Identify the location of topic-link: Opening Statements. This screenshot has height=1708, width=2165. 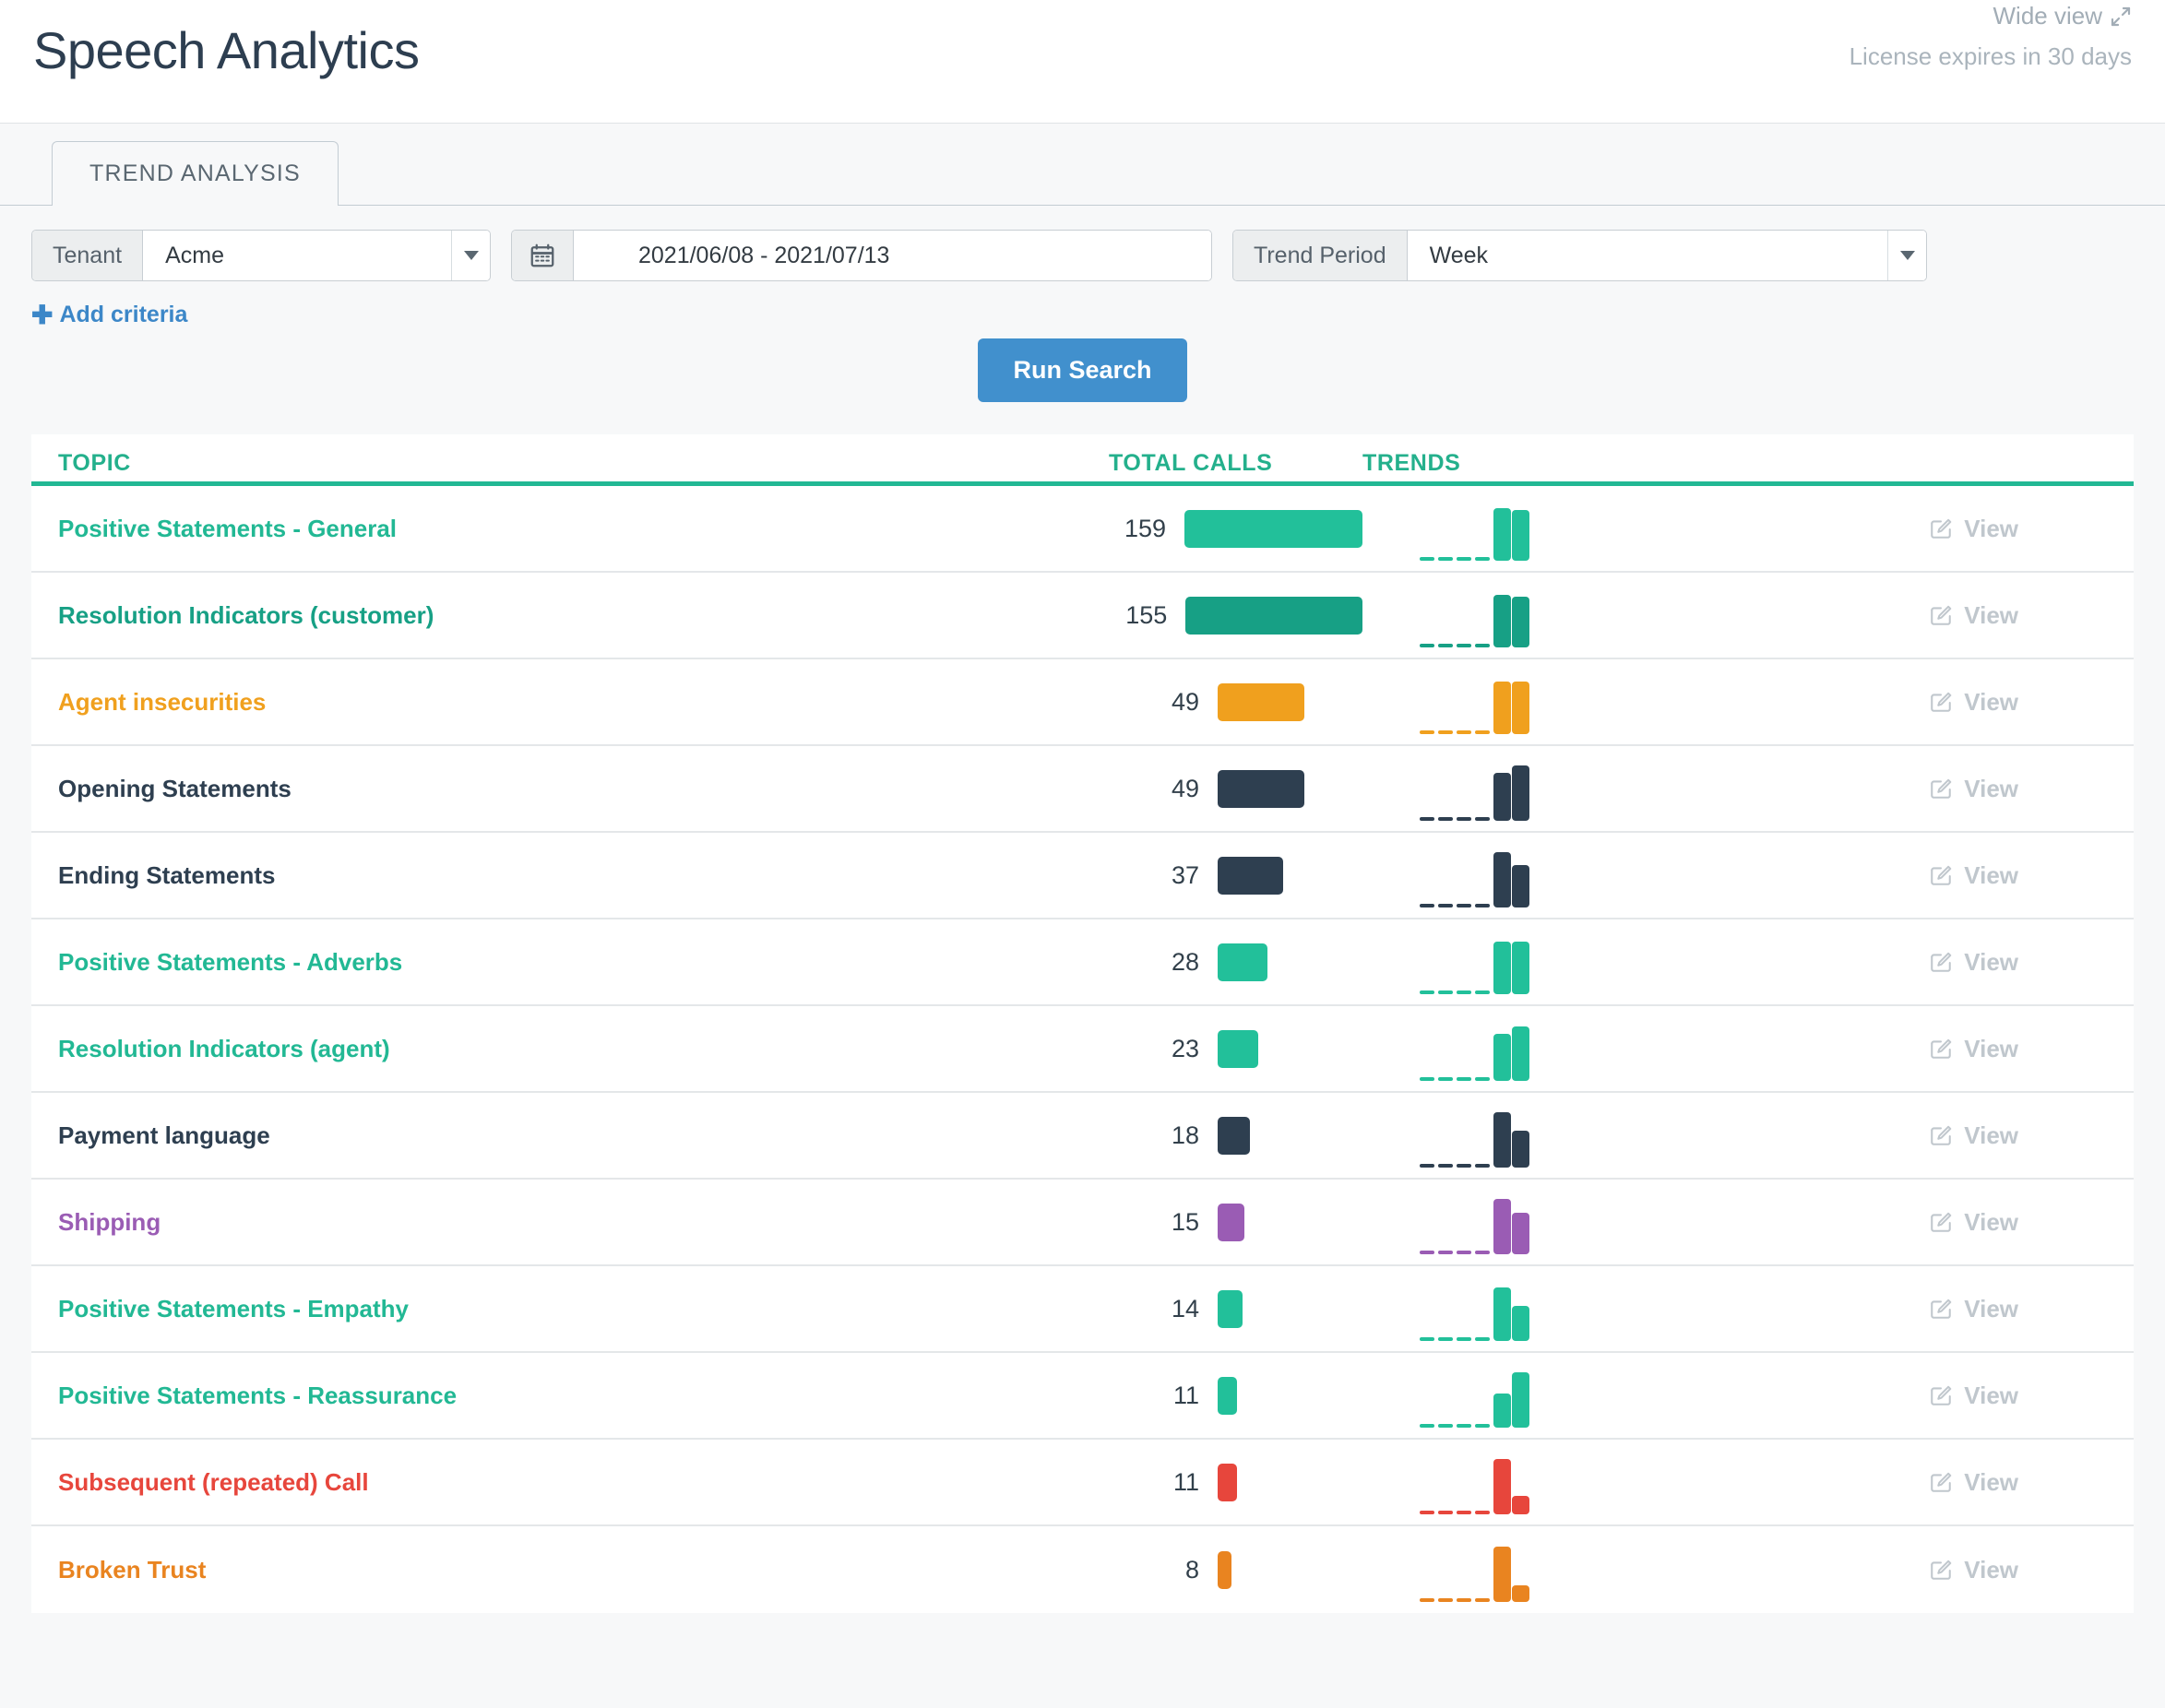
(174, 789).